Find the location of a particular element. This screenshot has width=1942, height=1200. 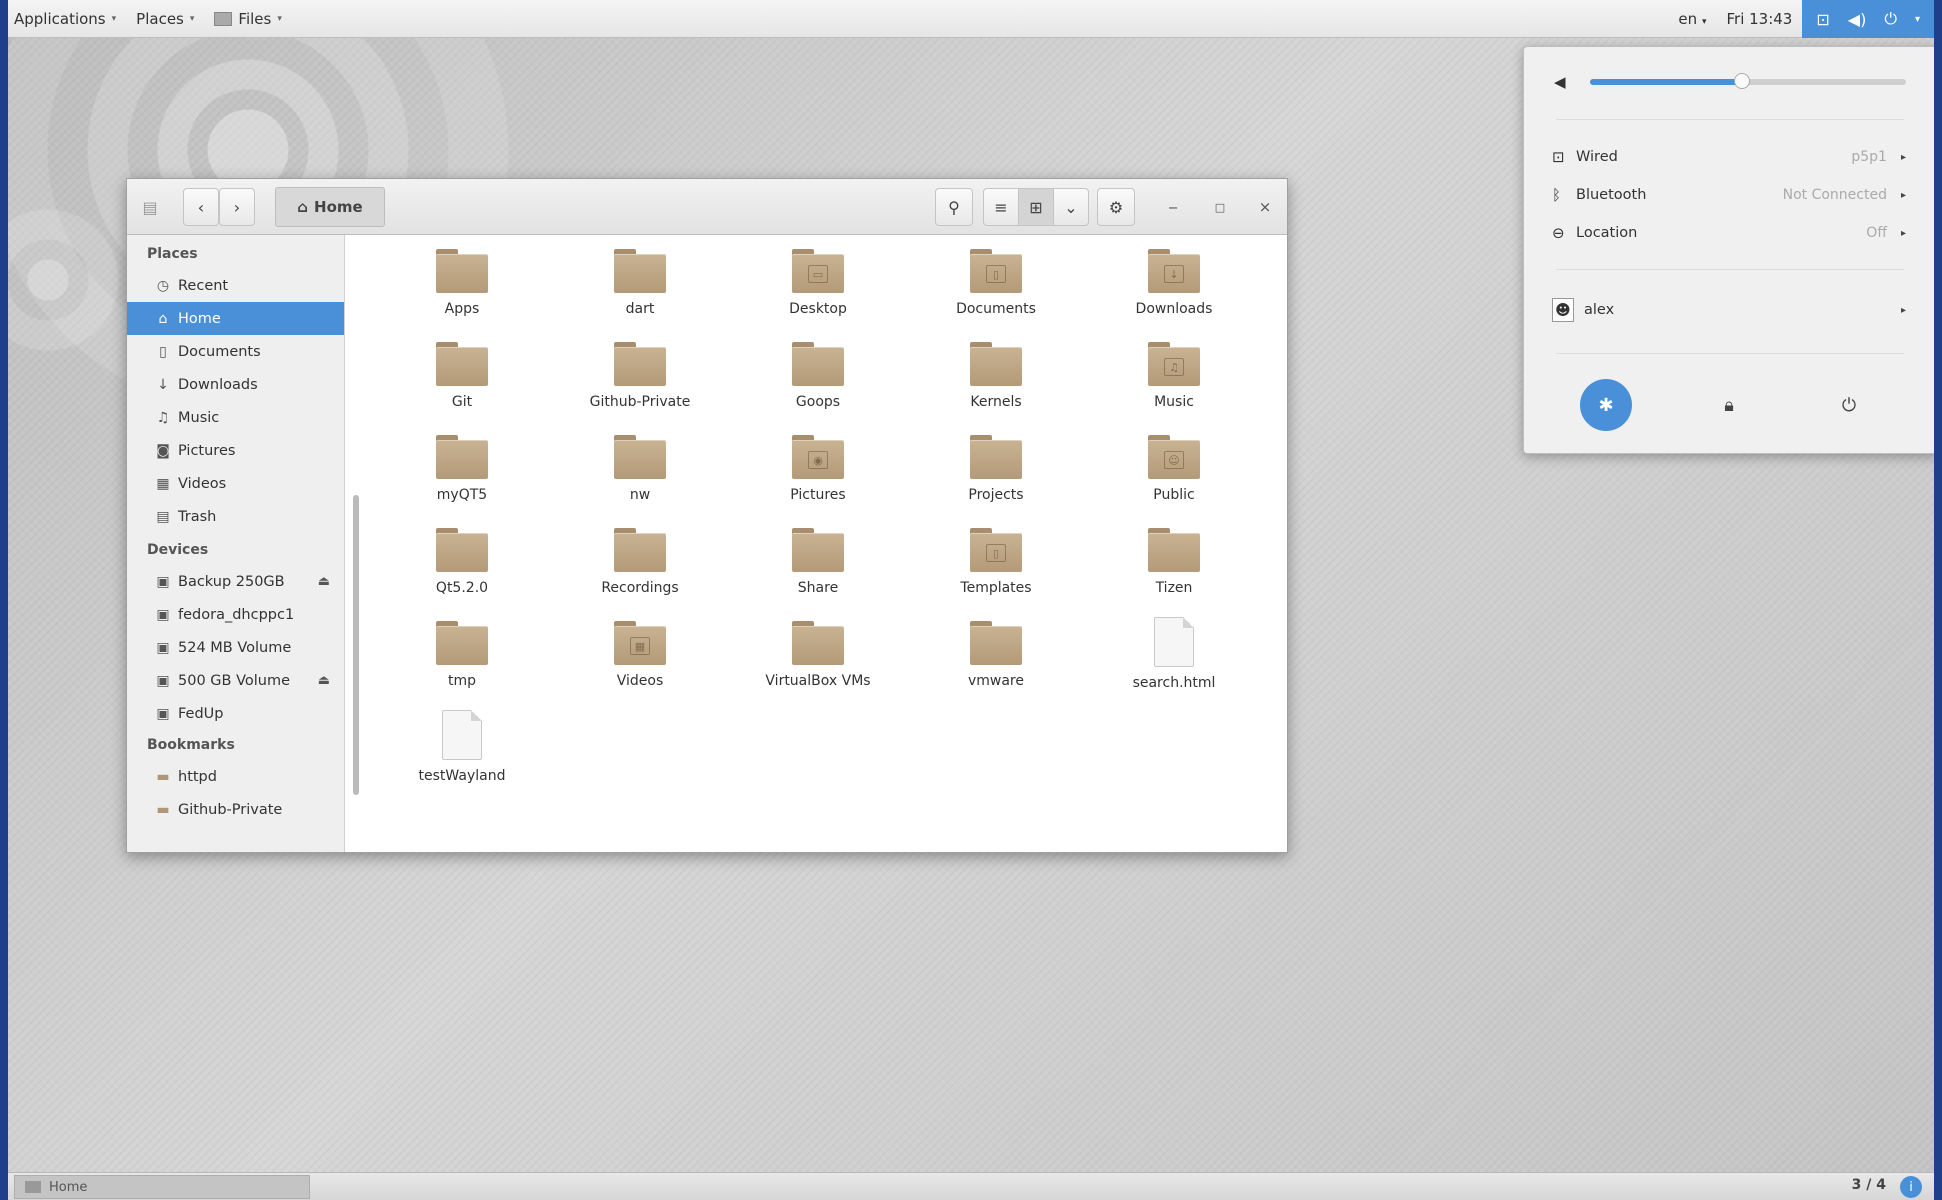

sidebar-item-trash: ▤ Trash is located at coordinates (235, 516).